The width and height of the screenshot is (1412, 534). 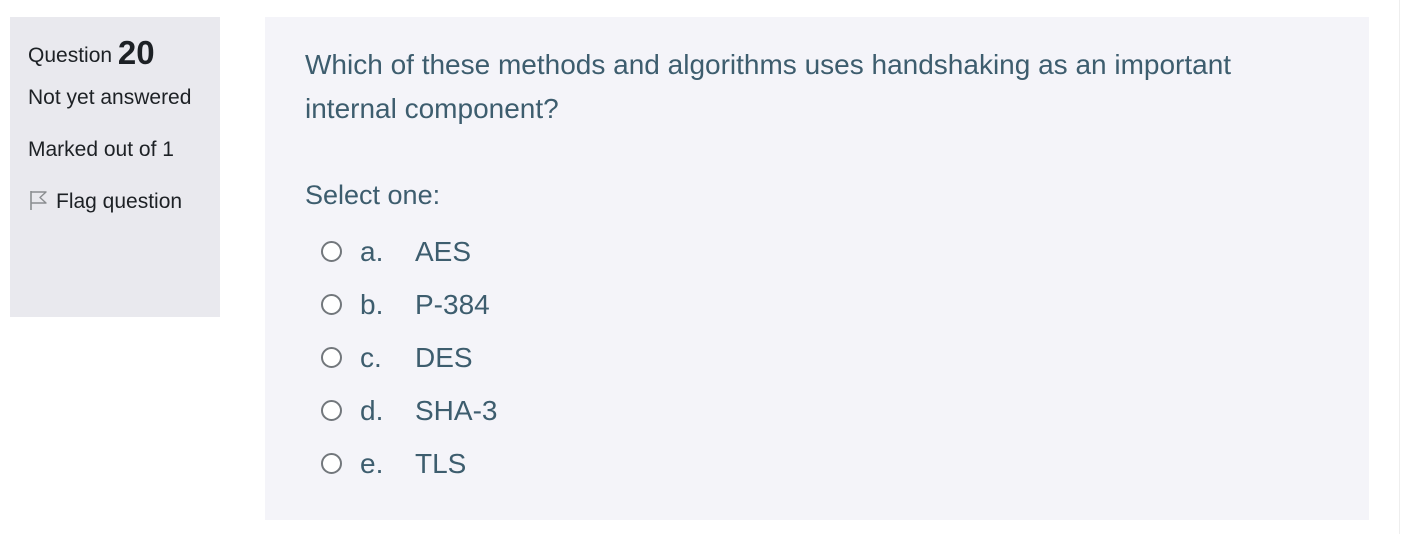 I want to click on answer-option-c: c. DES, so click(x=817, y=357).